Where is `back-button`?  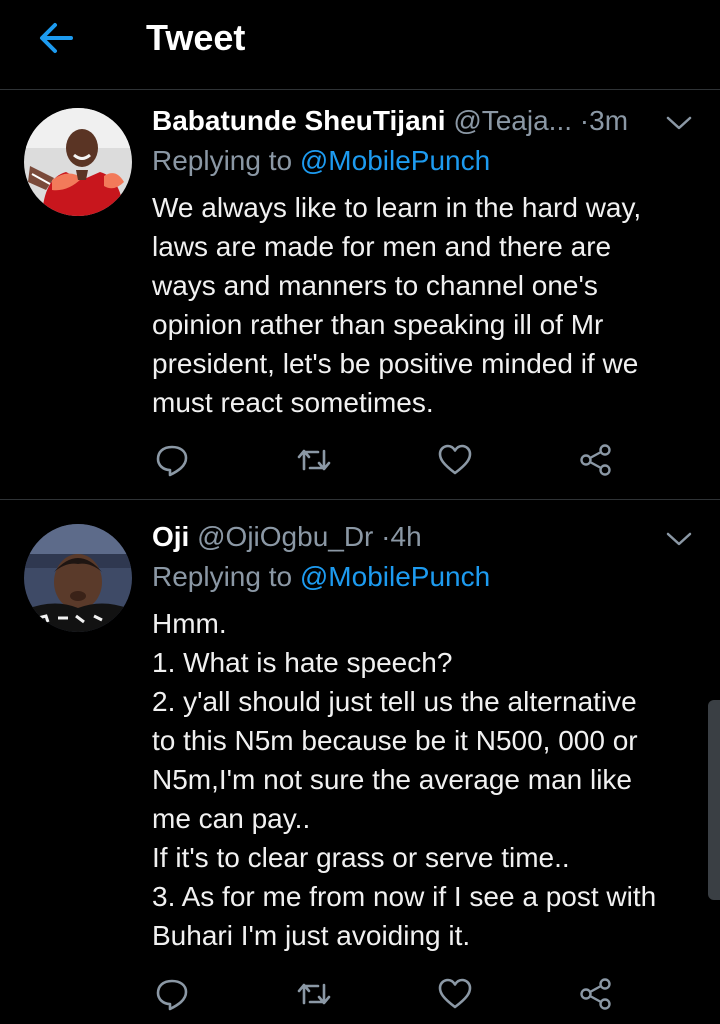 back-button is located at coordinates (56, 38).